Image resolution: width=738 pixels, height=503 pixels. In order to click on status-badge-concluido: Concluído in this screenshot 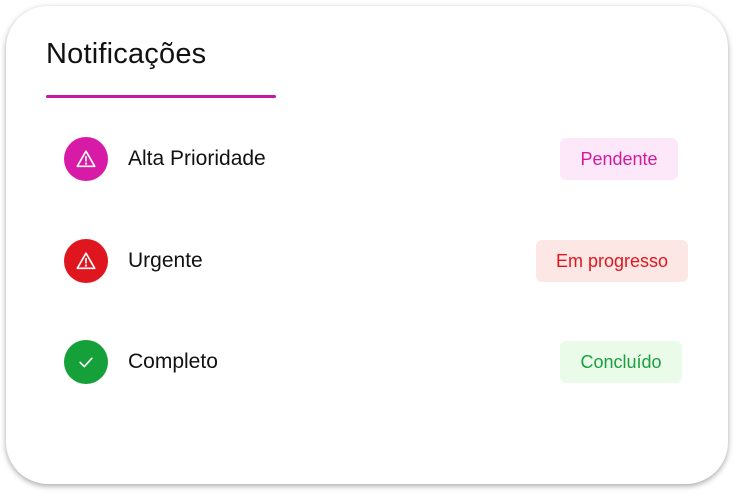, I will do `click(621, 362)`.